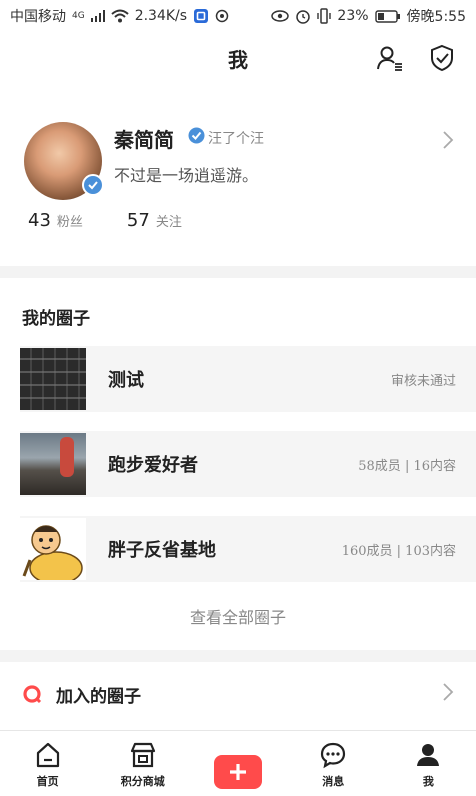 Image resolution: width=476 pixels, height=796 pixels. What do you see at coordinates (333, 755) in the screenshot?
I see `message-icon` at bounding box center [333, 755].